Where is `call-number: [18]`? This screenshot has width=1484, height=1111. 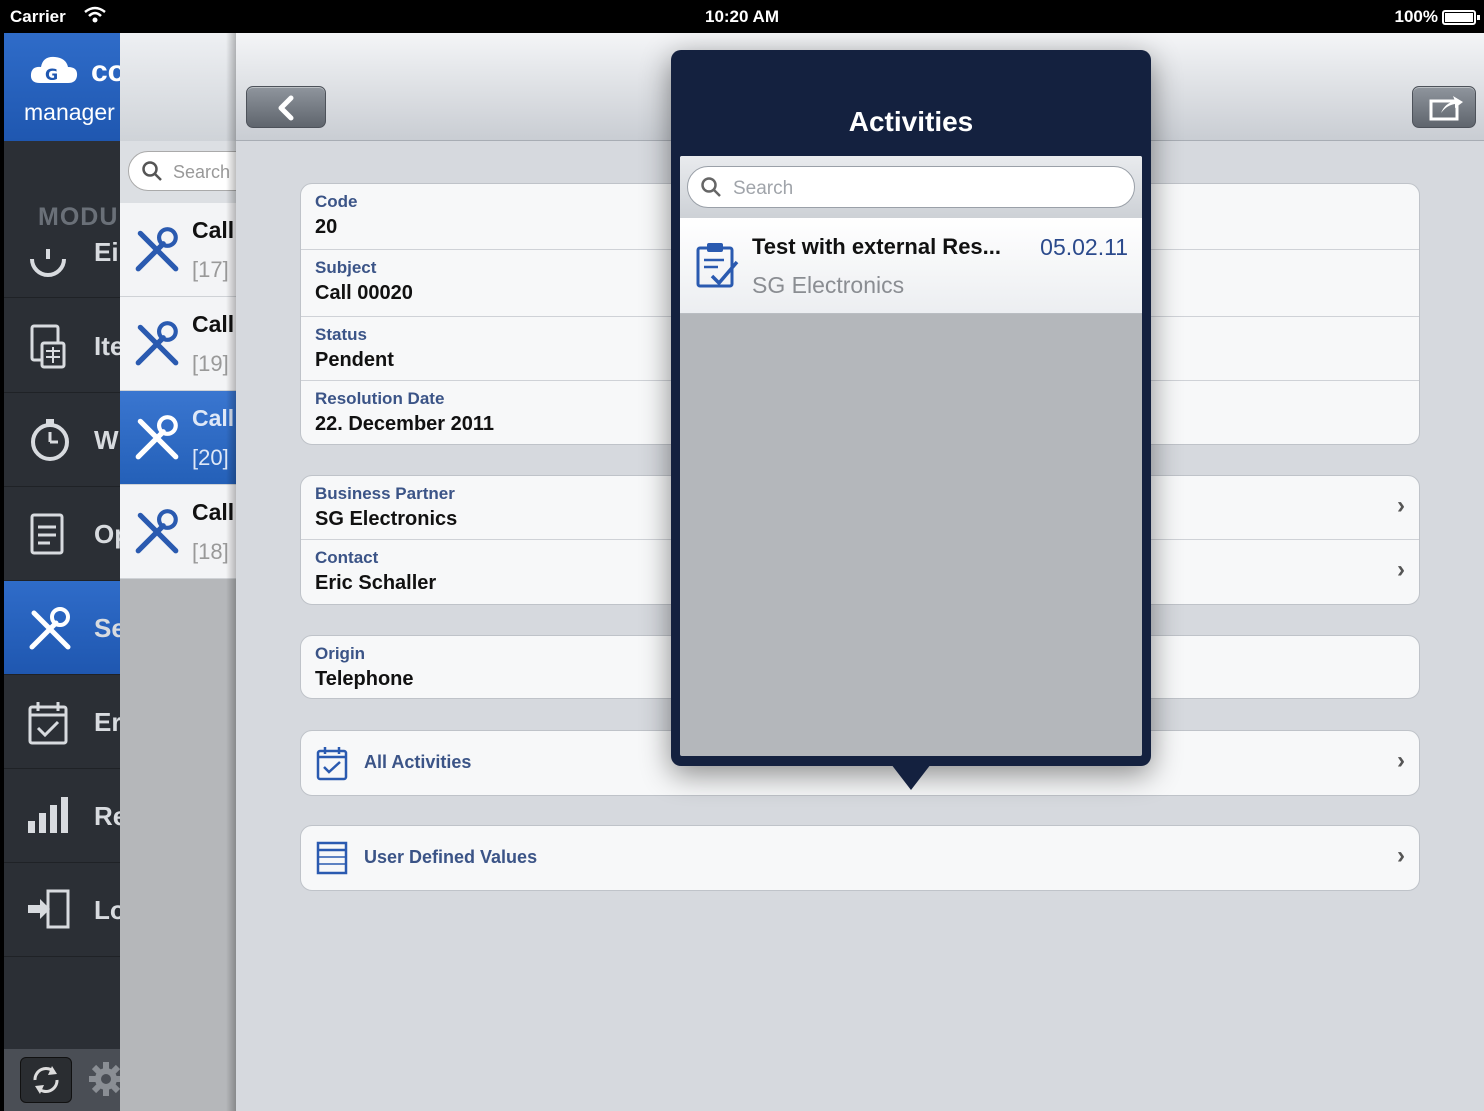
call-number: [18] is located at coordinates (210, 551).